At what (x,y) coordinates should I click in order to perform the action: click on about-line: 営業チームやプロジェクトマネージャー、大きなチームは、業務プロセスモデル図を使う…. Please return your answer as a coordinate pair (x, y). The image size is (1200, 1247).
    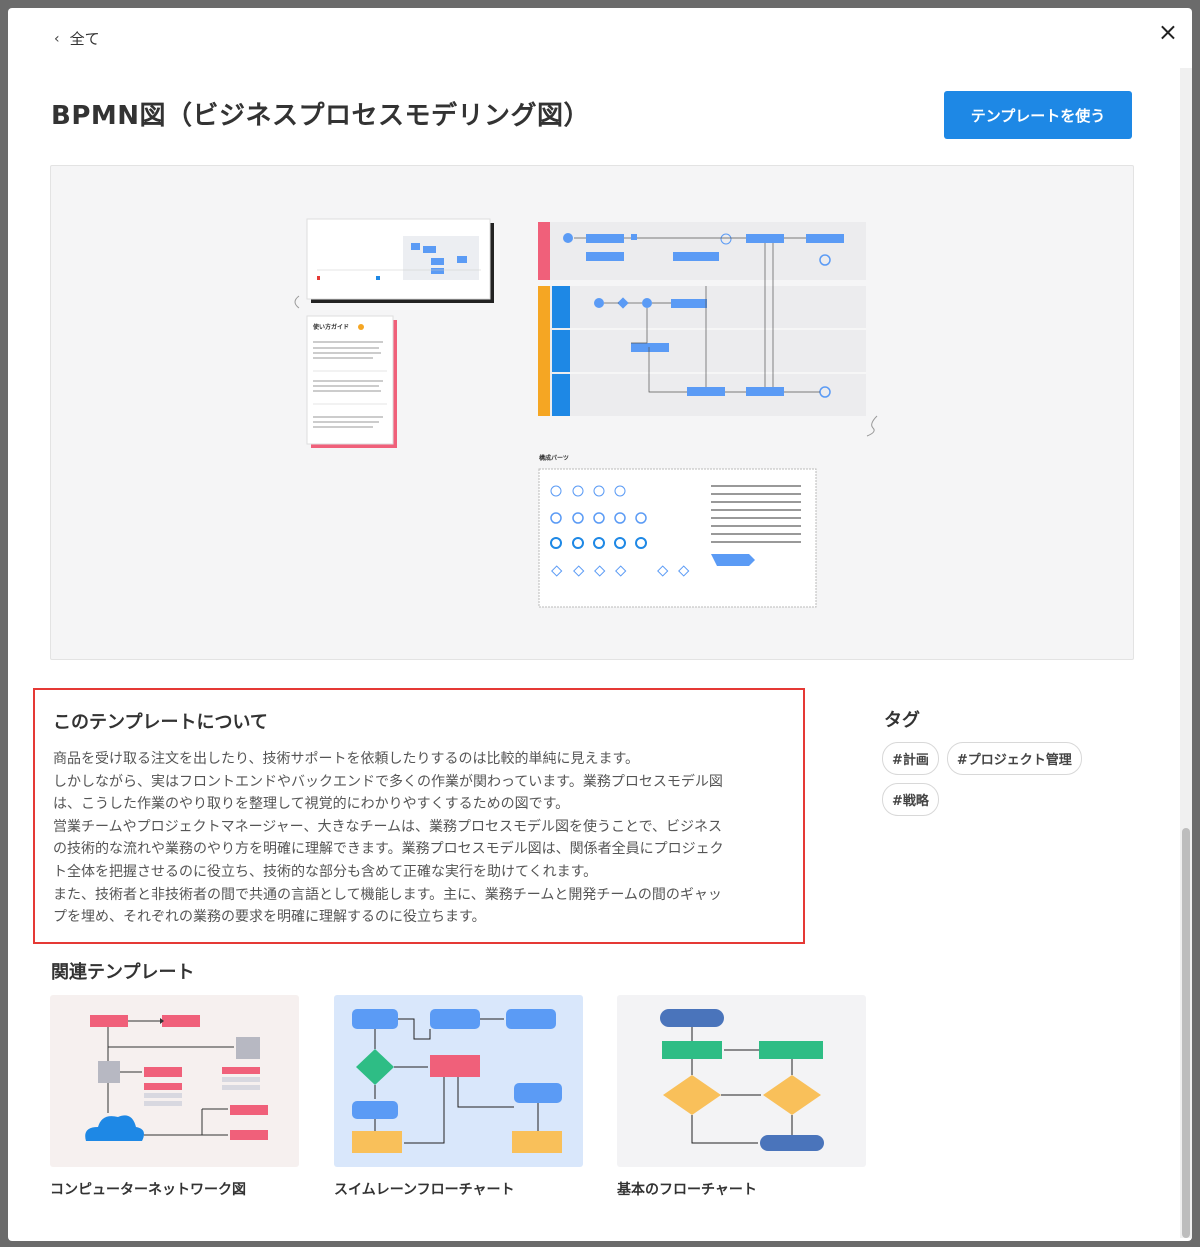
    Looking at the image, I should click on (388, 826).